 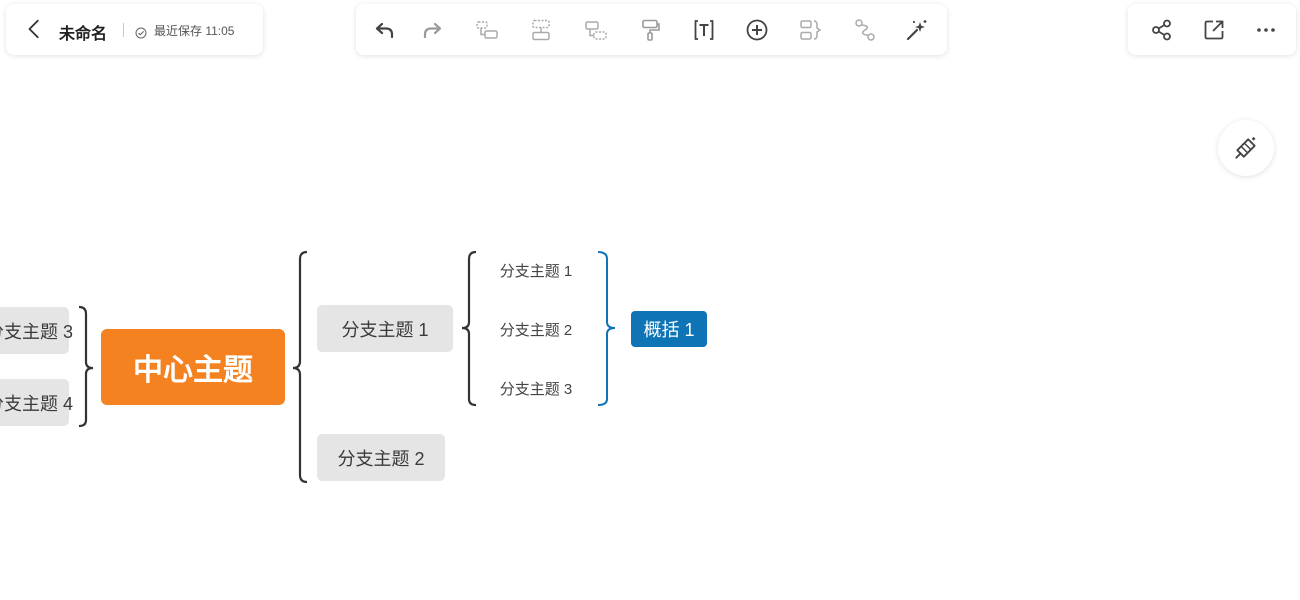 I want to click on branch1-bracket, so click(x=469, y=328).